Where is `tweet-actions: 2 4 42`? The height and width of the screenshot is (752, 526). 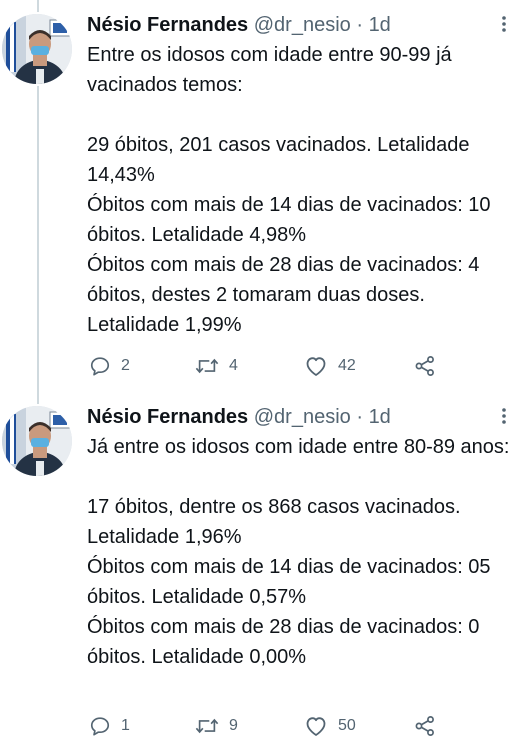
tweet-actions: 2 4 42 is located at coordinates (267, 366).